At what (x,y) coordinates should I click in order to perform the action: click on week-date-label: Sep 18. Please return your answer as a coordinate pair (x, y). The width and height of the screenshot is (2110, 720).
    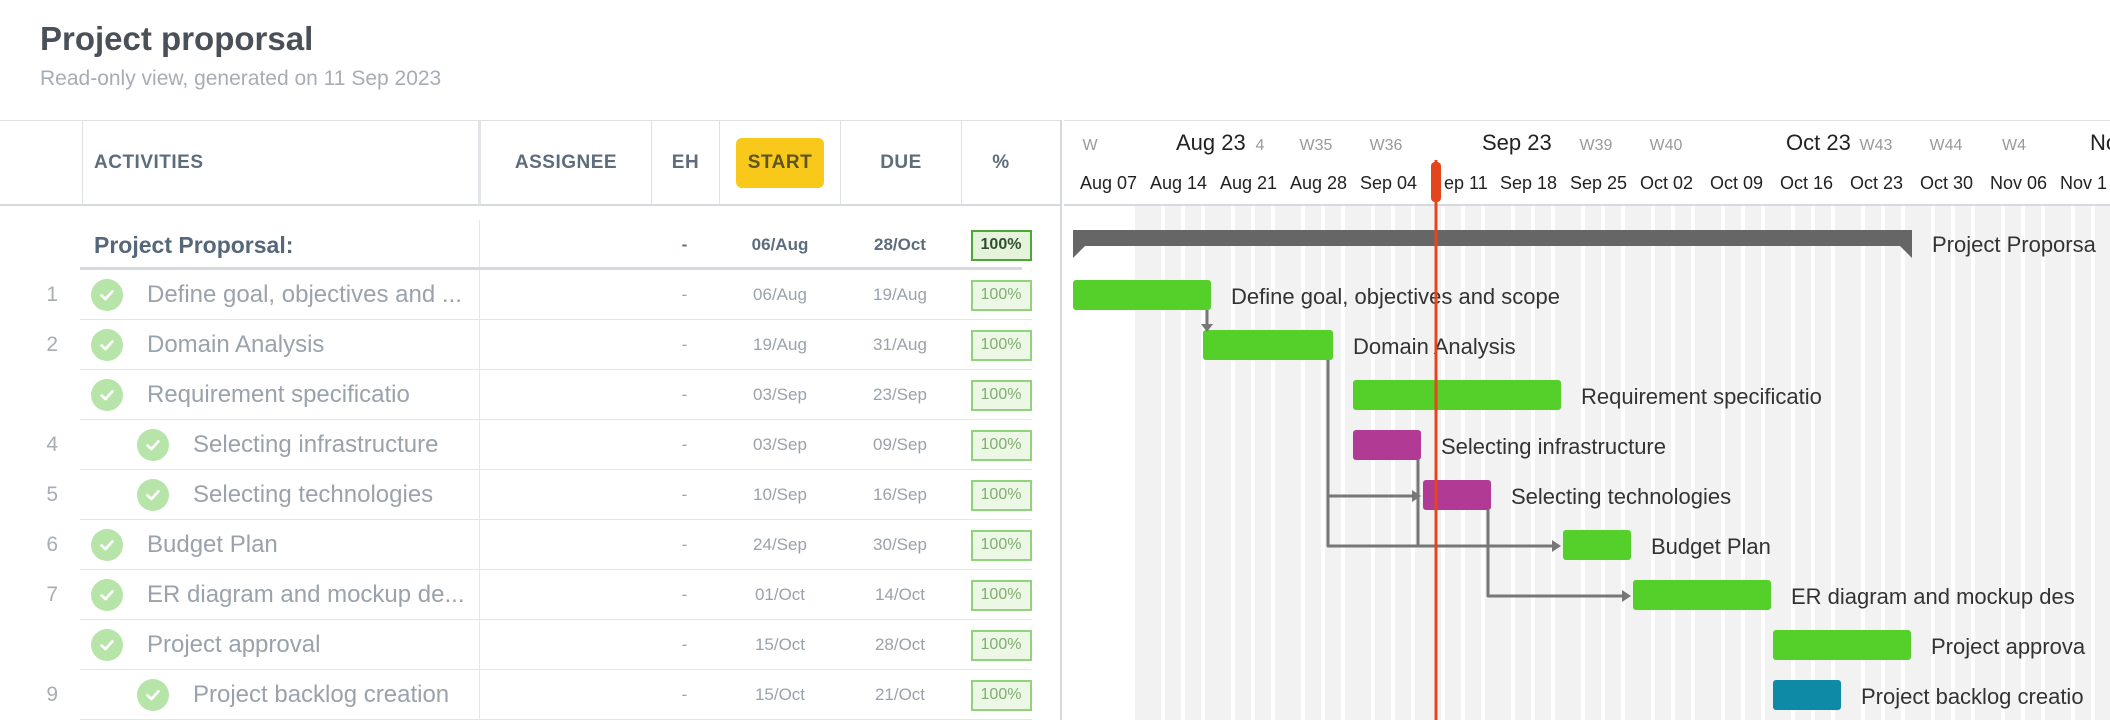
    Looking at the image, I should click on (1528, 183).